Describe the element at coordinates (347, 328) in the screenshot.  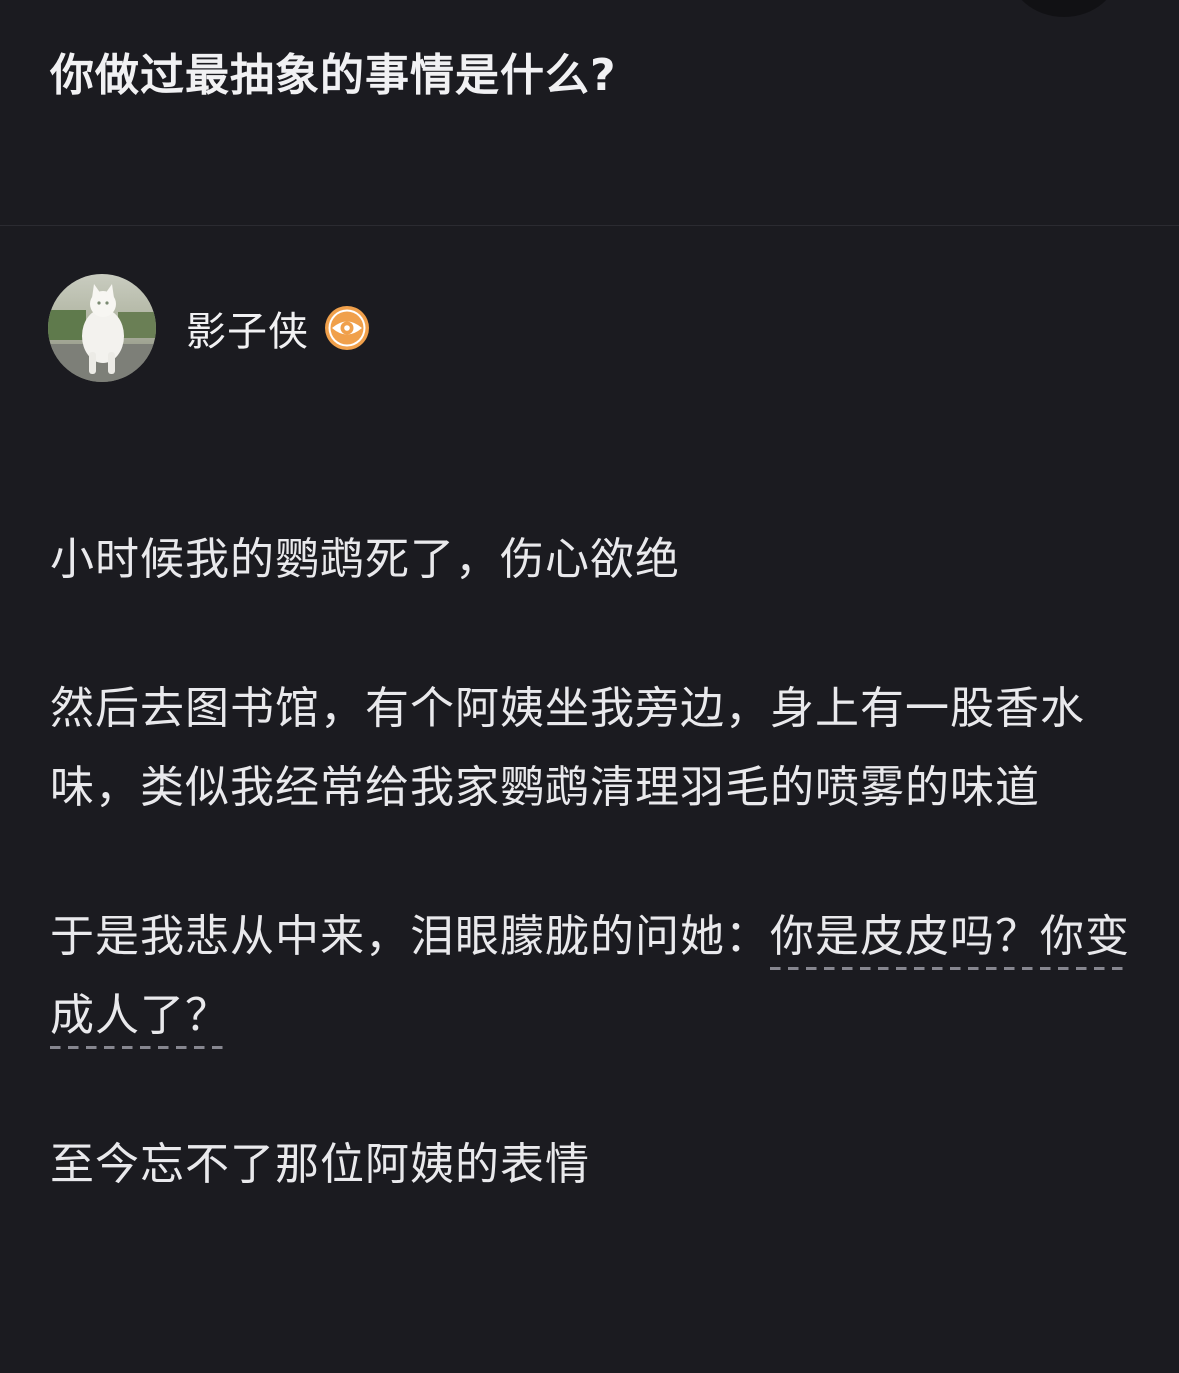
I see `eye-badge-icon` at that location.